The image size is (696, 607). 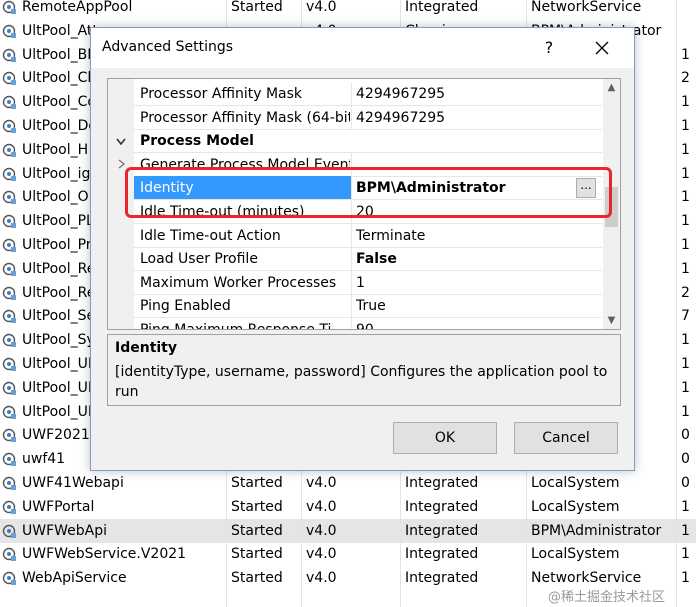 I want to click on ok-button: OK, so click(x=445, y=438).